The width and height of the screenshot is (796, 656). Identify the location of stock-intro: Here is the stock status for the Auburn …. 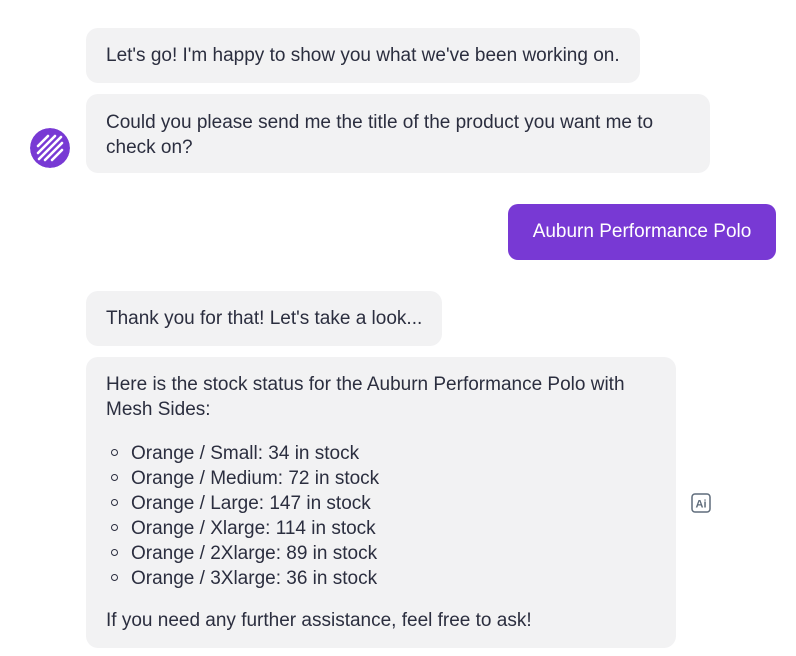
(365, 397).